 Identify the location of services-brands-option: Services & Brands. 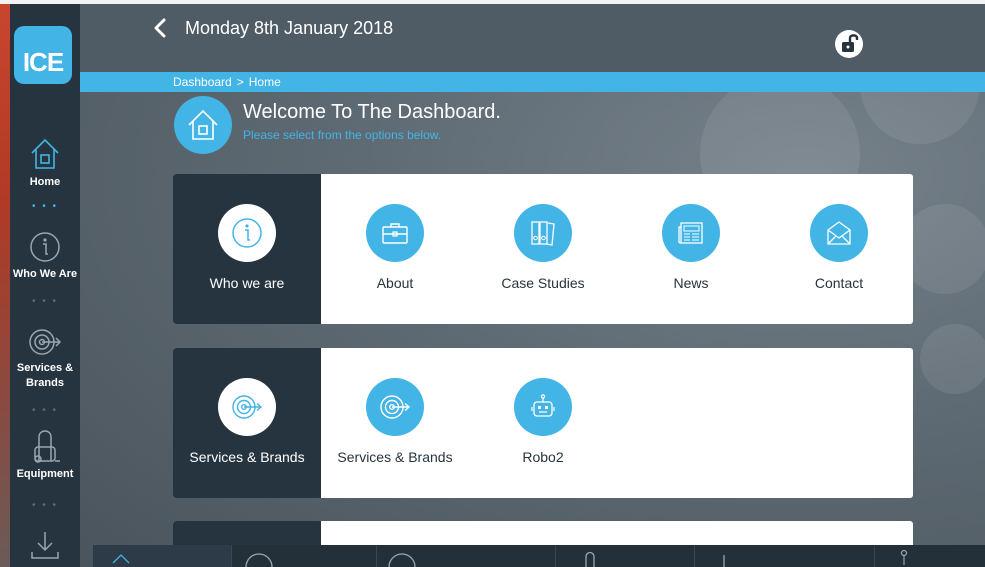
(395, 423).